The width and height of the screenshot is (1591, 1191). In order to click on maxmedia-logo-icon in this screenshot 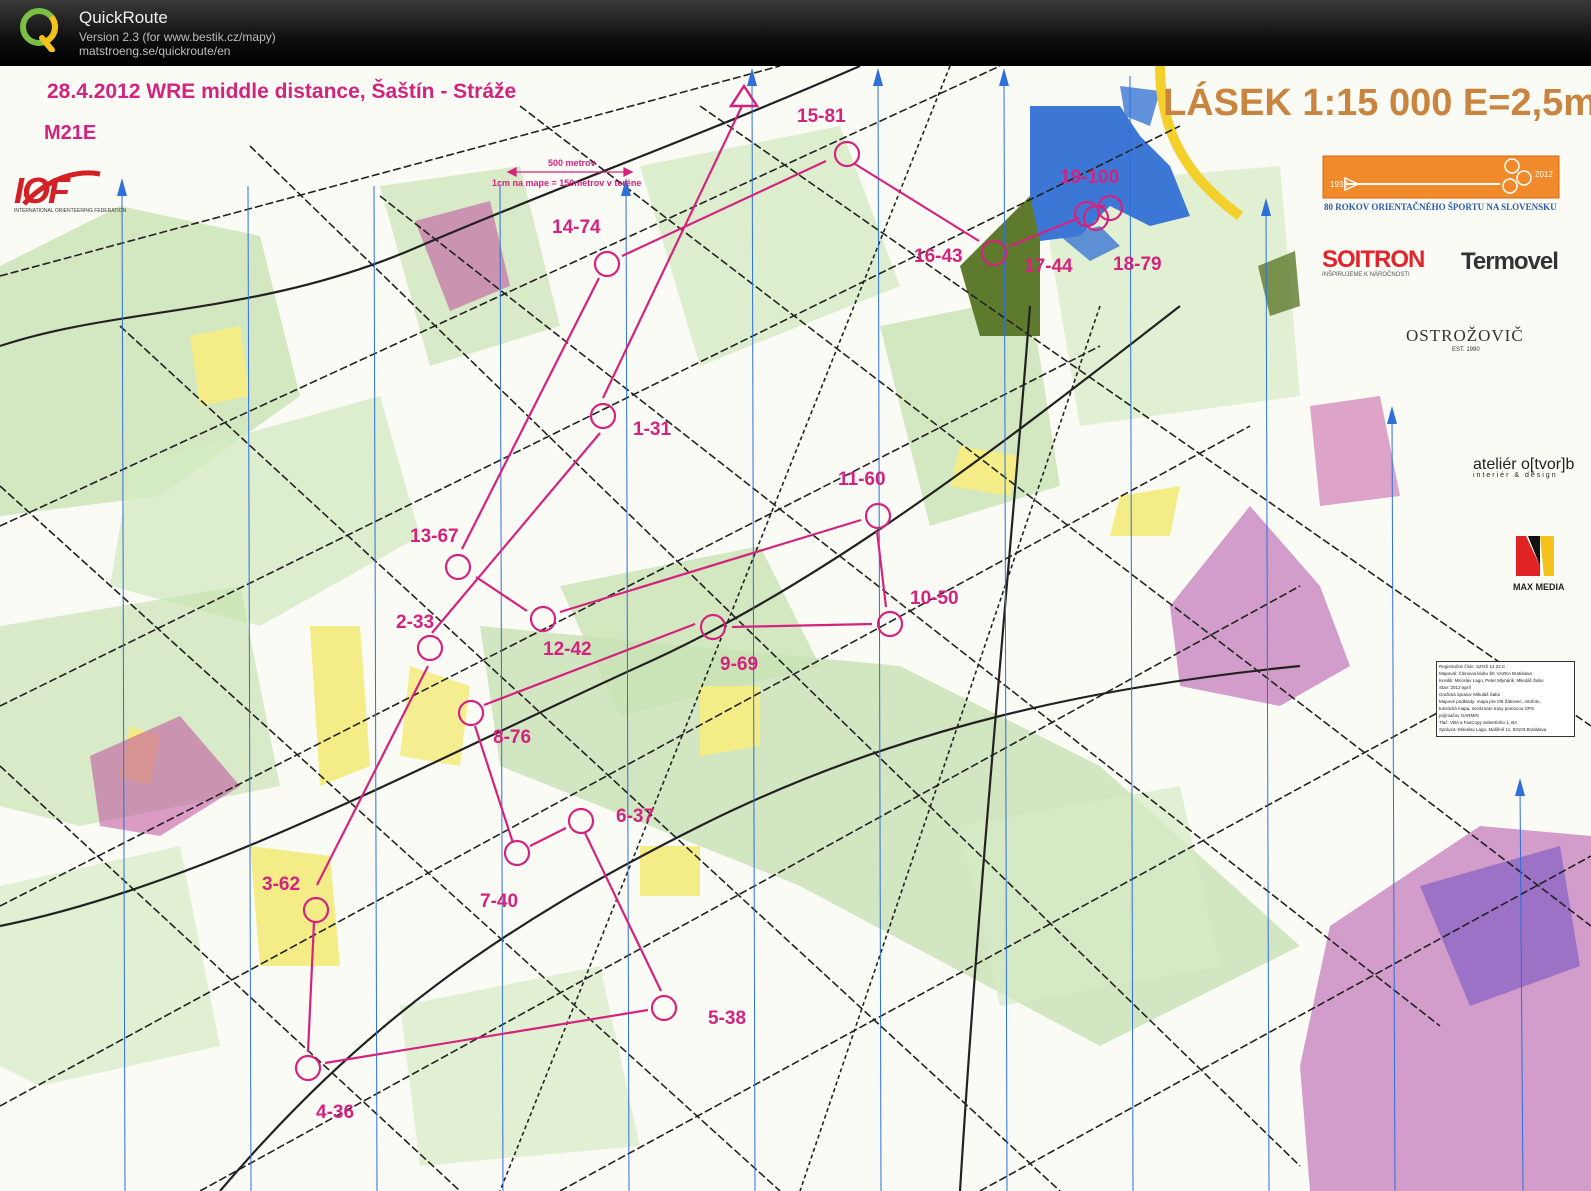, I will do `click(1535, 556)`.